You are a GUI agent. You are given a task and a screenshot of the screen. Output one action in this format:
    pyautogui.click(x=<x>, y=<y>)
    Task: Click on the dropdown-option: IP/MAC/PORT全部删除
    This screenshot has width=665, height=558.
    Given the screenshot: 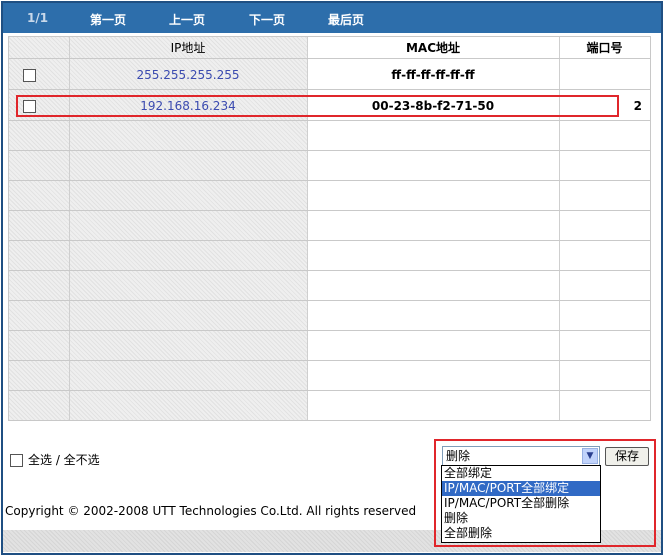 What is the action you would take?
    pyautogui.click(x=521, y=503)
    